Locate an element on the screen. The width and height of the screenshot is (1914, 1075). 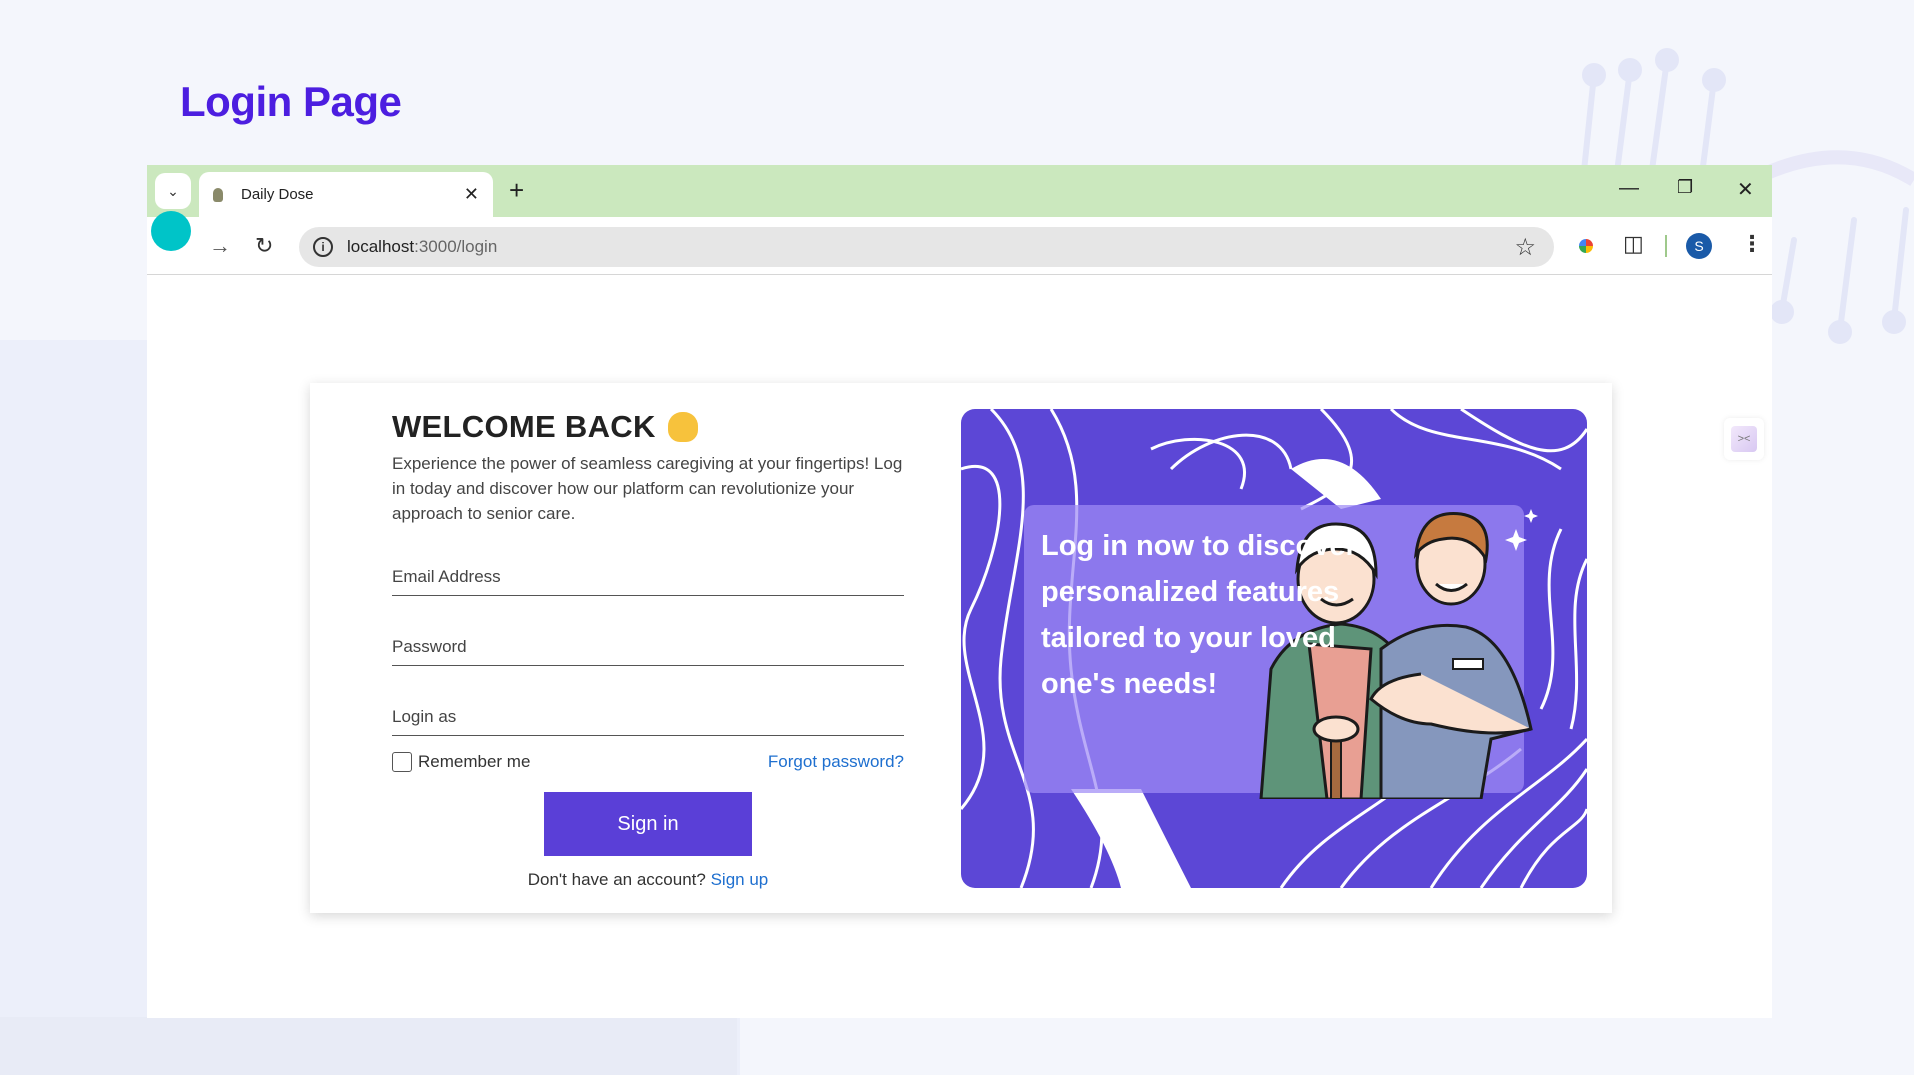
remember-checkbox is located at coordinates (402, 762).